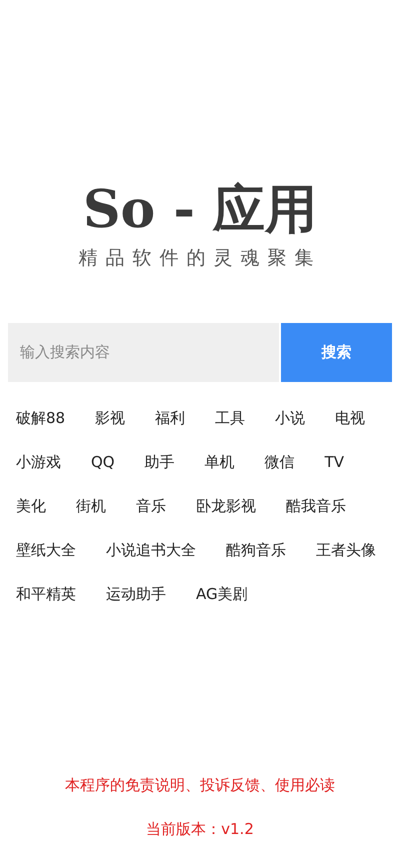 The height and width of the screenshot is (866, 400). Describe the element at coordinates (159, 462) in the screenshot. I see `category-link: 助手` at that location.